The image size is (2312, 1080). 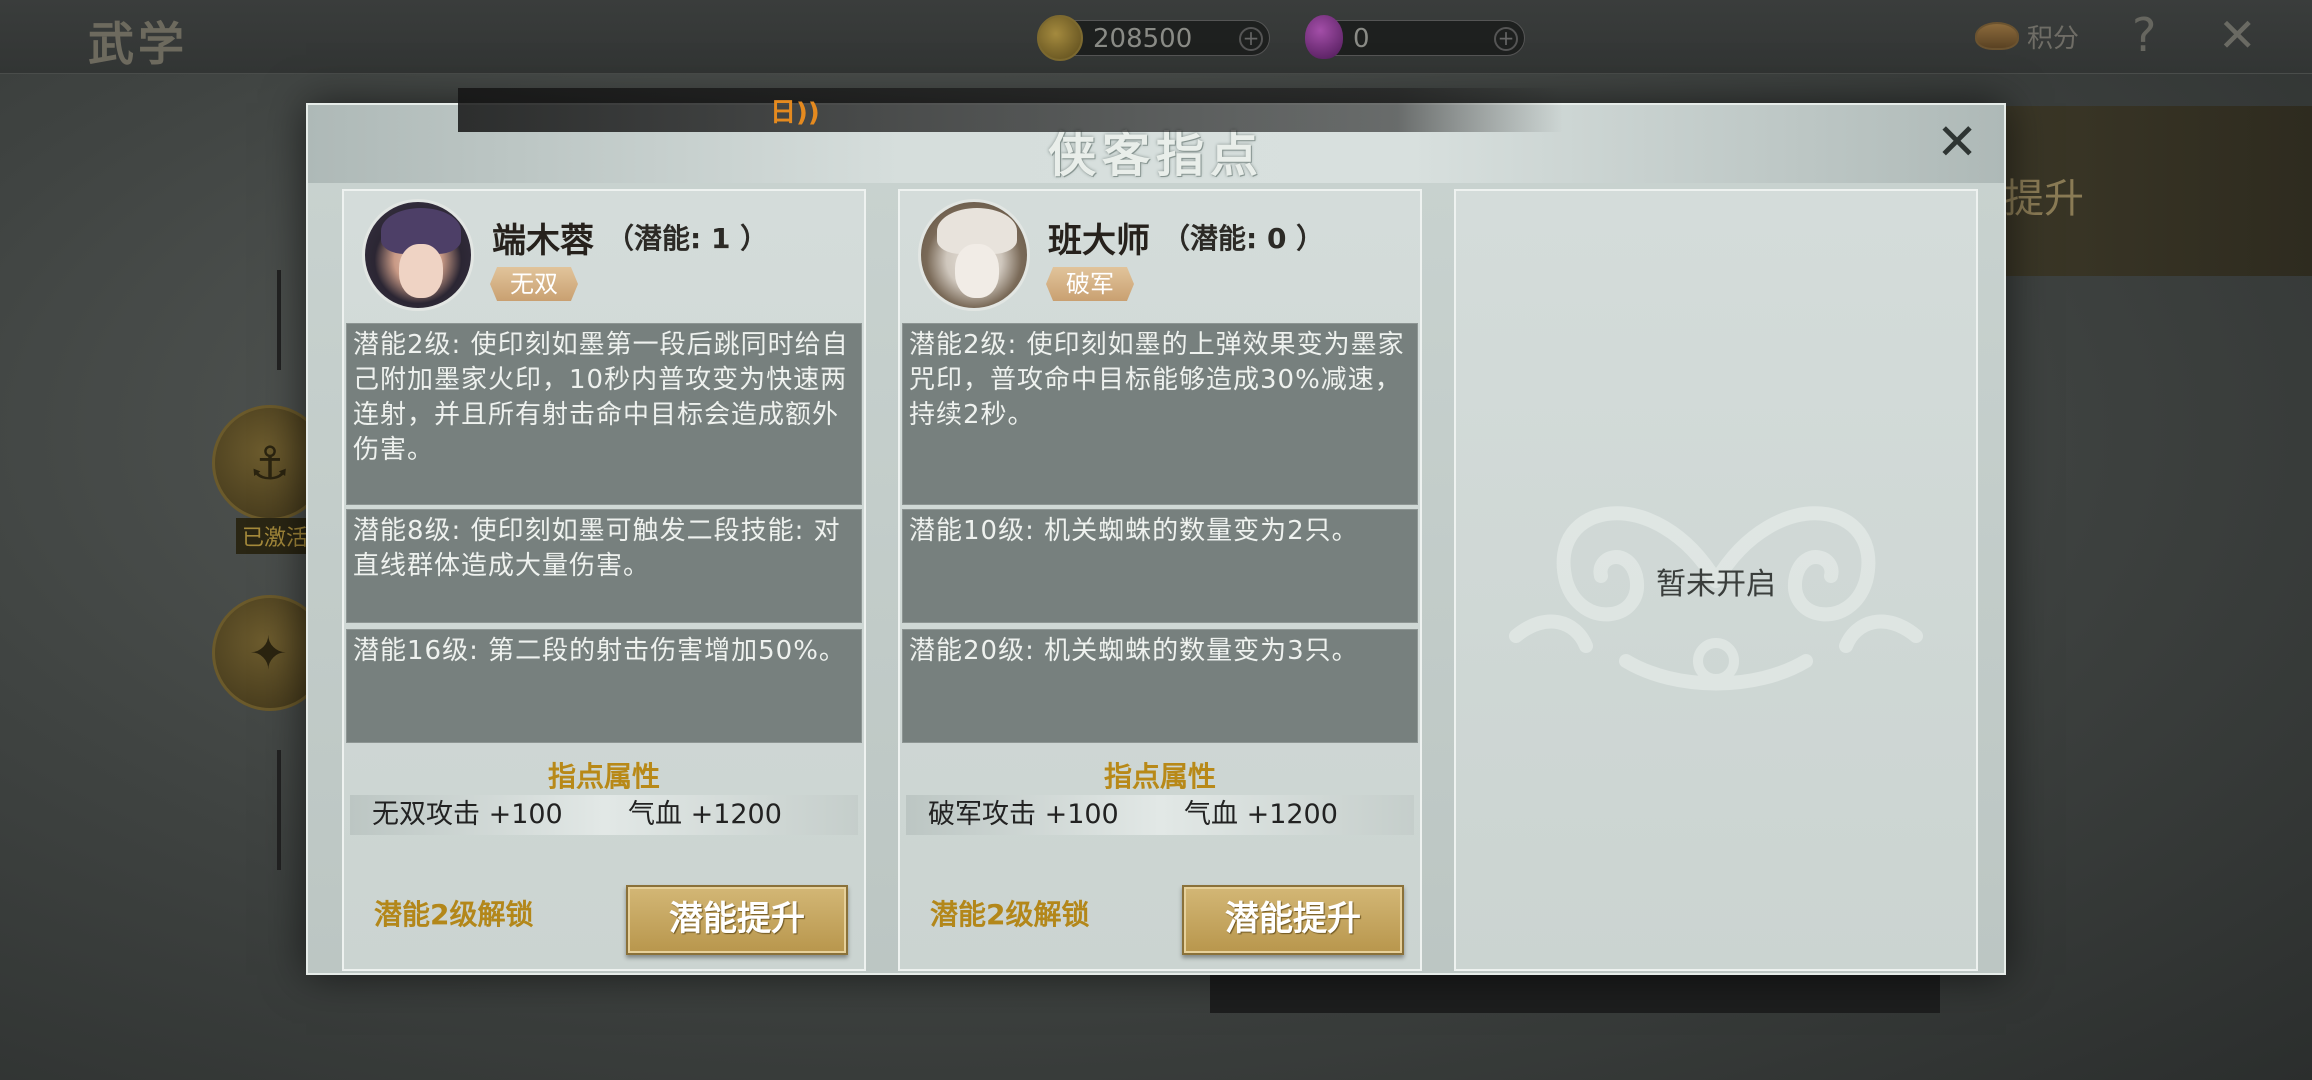 I want to click on skill-description: 潜能10级: 机关蜘蛛的数量变为2只。, so click(x=1160, y=566).